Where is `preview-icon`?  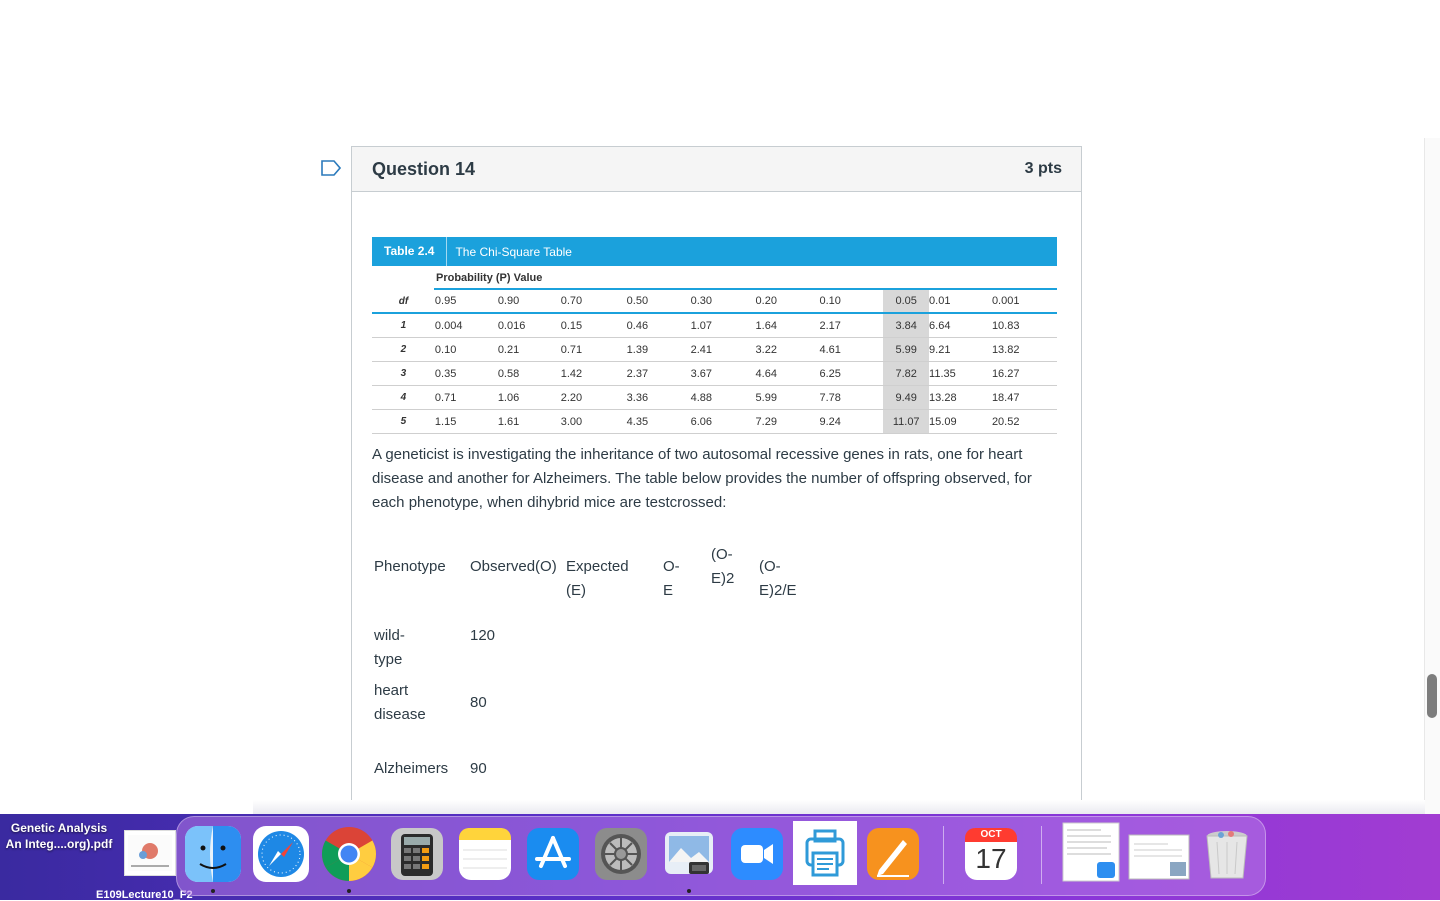
preview-icon is located at coordinates (689, 854).